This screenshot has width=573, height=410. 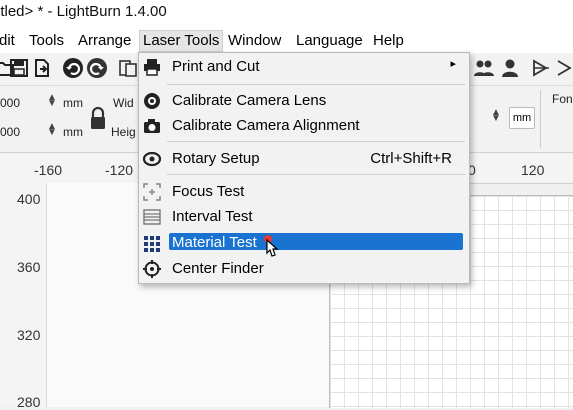 What do you see at coordinates (216, 158) in the screenshot?
I see `menu-item-label: Rotary Setup` at bounding box center [216, 158].